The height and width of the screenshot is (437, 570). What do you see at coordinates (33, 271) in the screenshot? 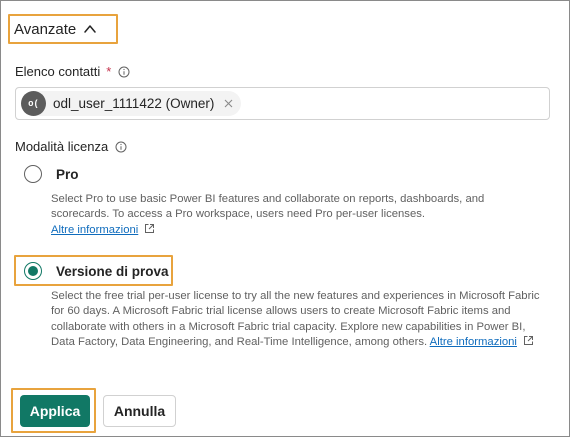
I see `radio-trial` at bounding box center [33, 271].